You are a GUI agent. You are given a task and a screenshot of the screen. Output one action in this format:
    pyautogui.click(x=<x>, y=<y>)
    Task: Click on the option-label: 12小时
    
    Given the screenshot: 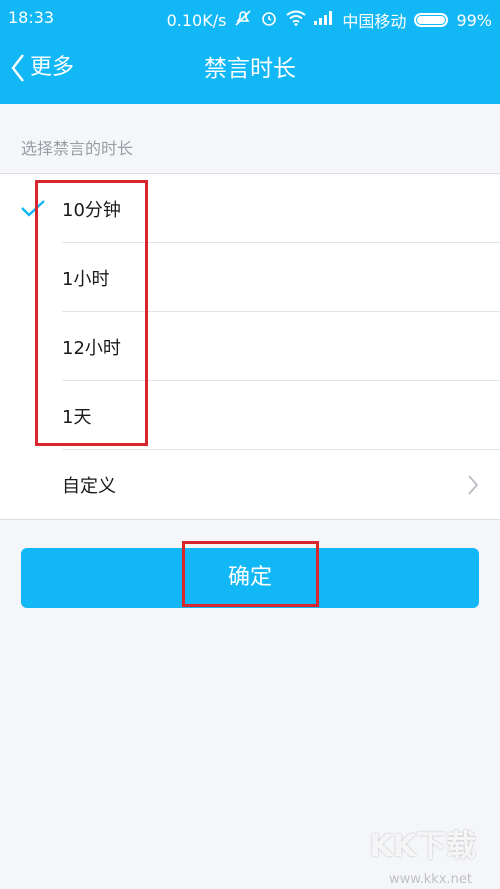 What is the action you would take?
    pyautogui.click(x=91, y=348)
    